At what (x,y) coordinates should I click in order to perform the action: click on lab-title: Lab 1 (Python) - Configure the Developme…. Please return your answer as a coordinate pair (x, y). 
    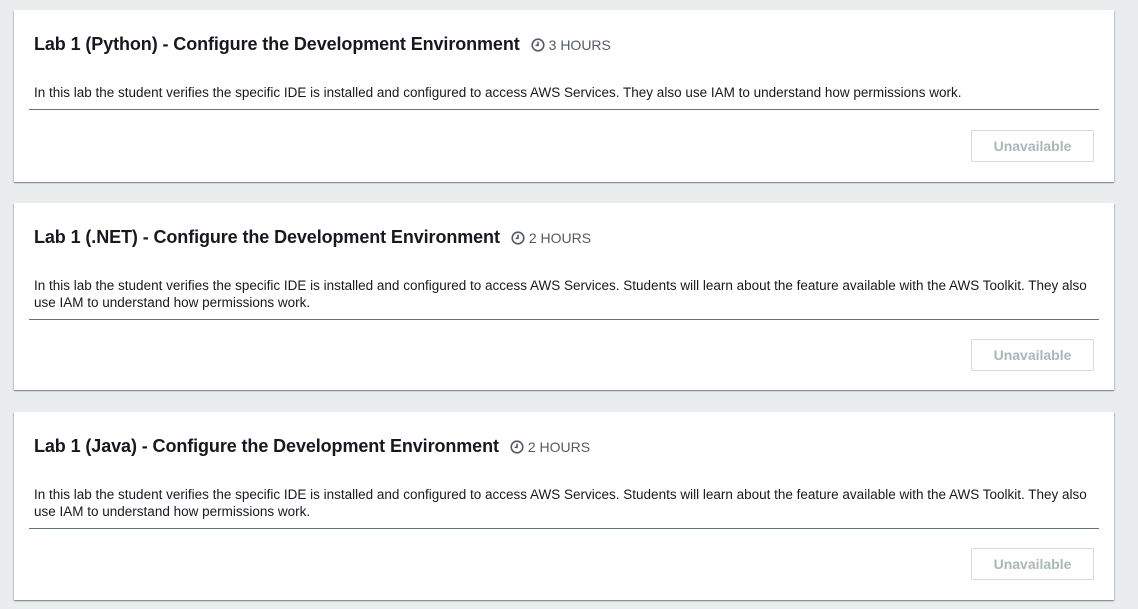
    Looking at the image, I should click on (277, 44).